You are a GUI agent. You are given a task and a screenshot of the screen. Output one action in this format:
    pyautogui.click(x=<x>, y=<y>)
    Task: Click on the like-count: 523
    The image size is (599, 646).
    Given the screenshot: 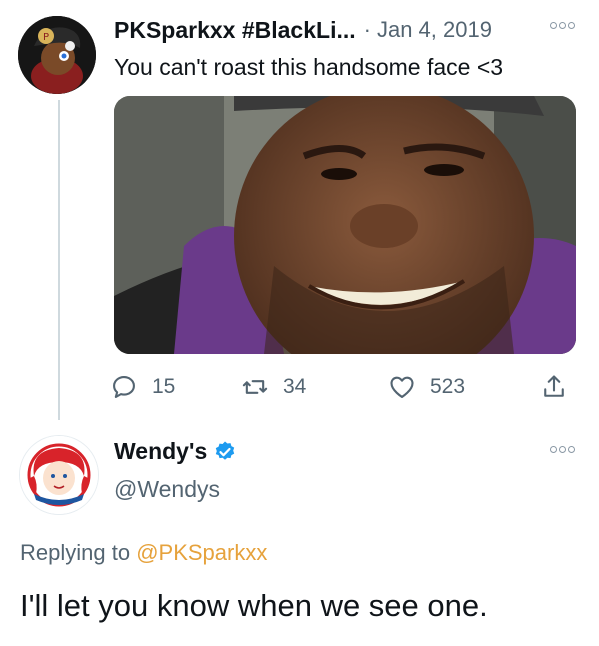 What is the action you would take?
    pyautogui.click(x=448, y=386)
    